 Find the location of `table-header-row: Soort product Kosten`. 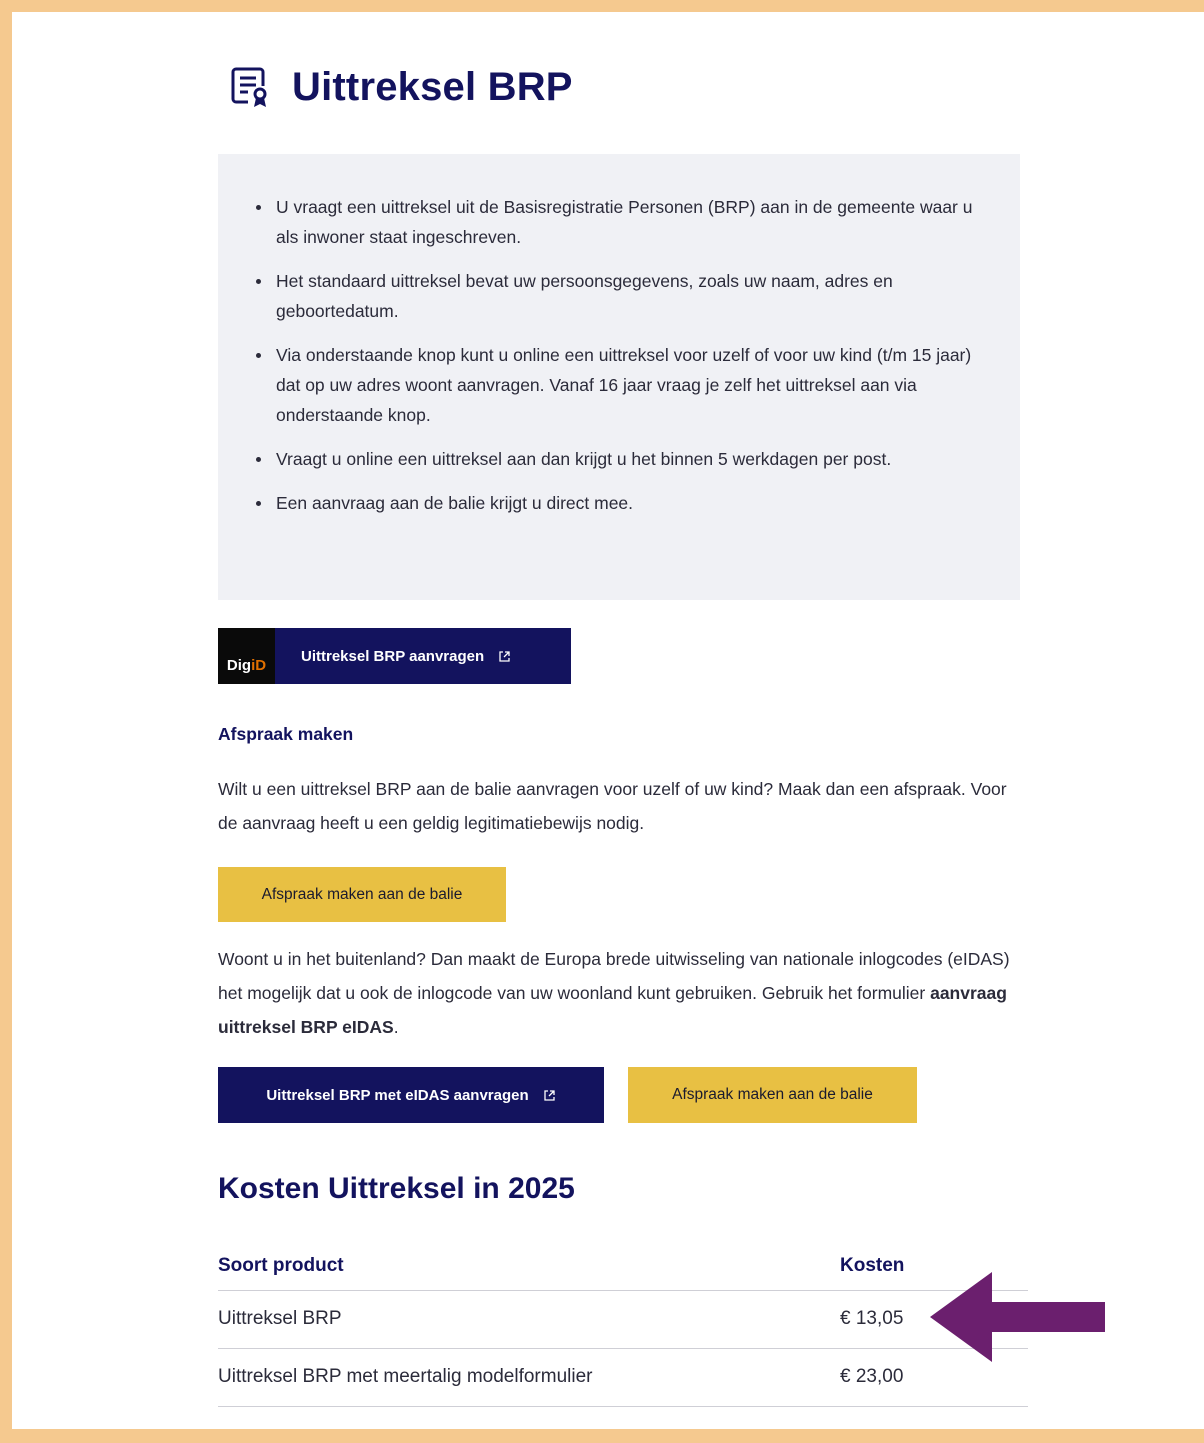

table-header-row: Soort product Kosten is located at coordinates (623, 1266).